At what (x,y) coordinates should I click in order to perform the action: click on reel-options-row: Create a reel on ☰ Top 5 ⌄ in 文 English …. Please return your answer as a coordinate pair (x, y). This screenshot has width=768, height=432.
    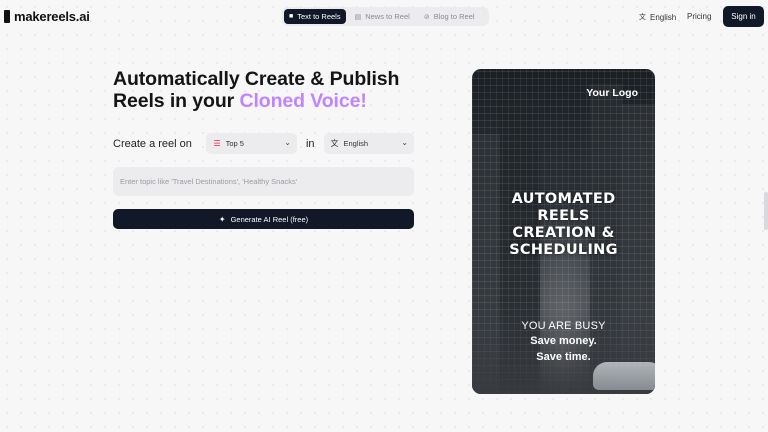
    Looking at the image, I should click on (263, 143).